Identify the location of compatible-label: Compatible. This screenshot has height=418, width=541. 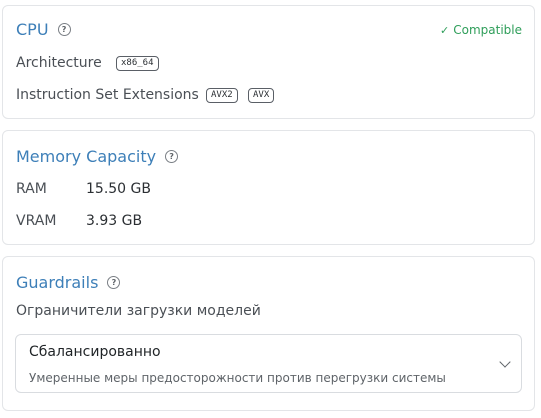
(487, 30).